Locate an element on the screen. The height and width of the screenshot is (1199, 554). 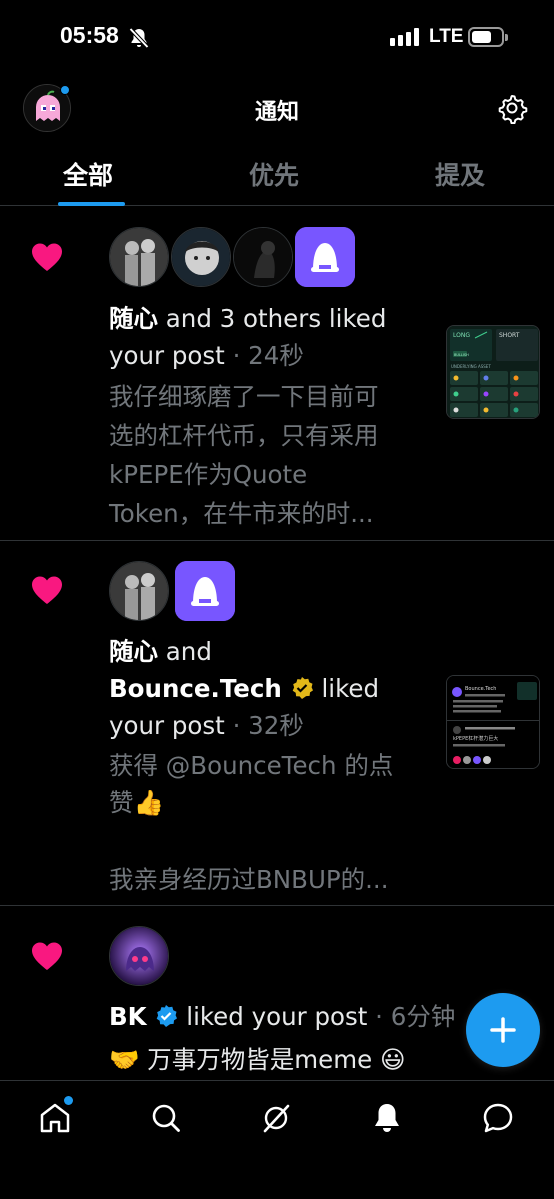
post-media-thumbnail: Bounce.Tech kPEPE杠杆潜力巨大 is located at coordinates (493, 722).